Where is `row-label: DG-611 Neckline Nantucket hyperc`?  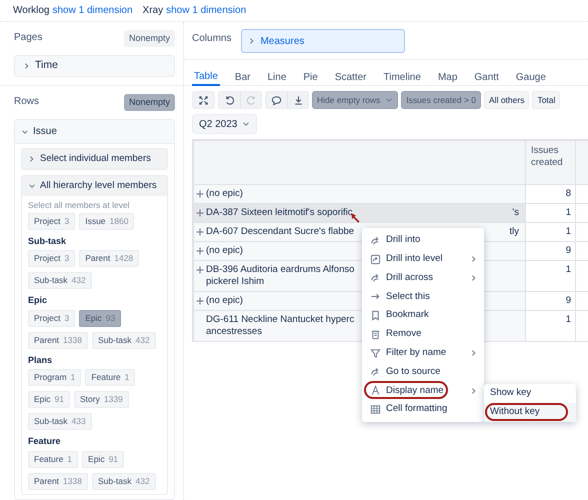
row-label: DG-611 Neckline Nantucket hyperc is located at coordinates (280, 320).